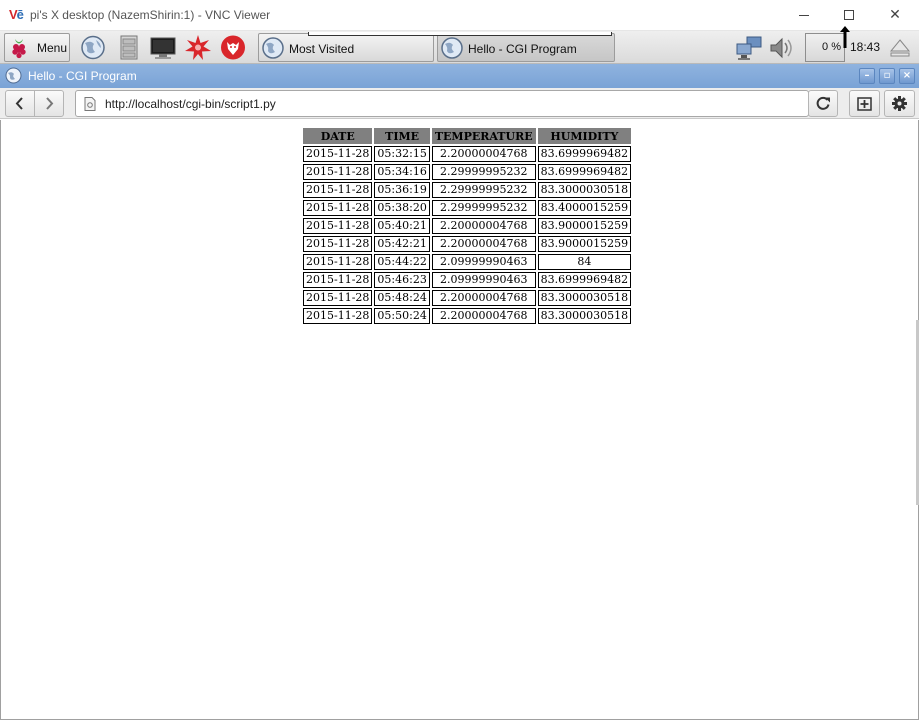 The image size is (919, 720). I want to click on url-bar: http://localhost/cgi-bin/script1.py, so click(442, 103).